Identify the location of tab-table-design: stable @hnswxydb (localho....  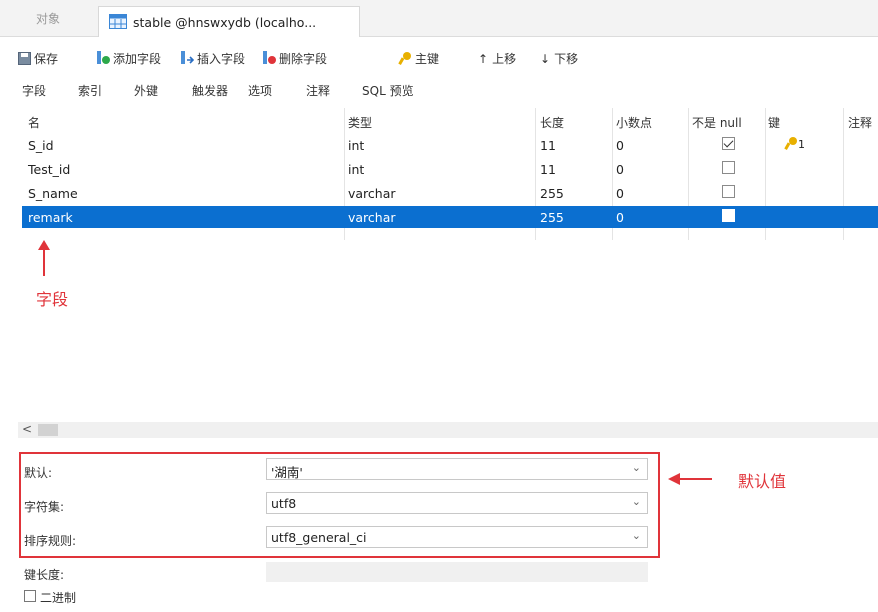
(229, 21).